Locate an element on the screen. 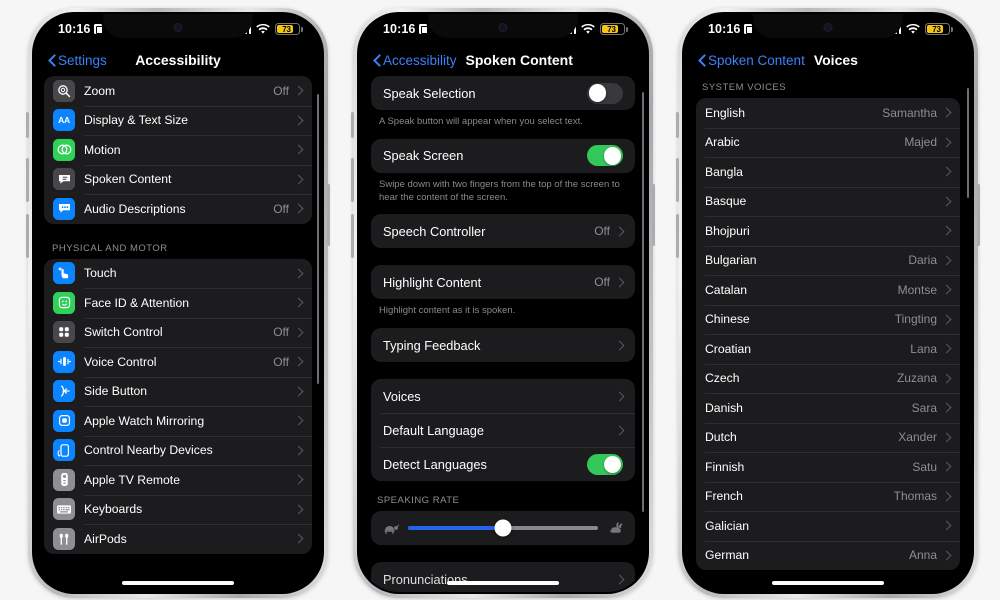 This screenshot has width=1000, height=600. voice-language-label: Catalan is located at coordinates (726, 289).